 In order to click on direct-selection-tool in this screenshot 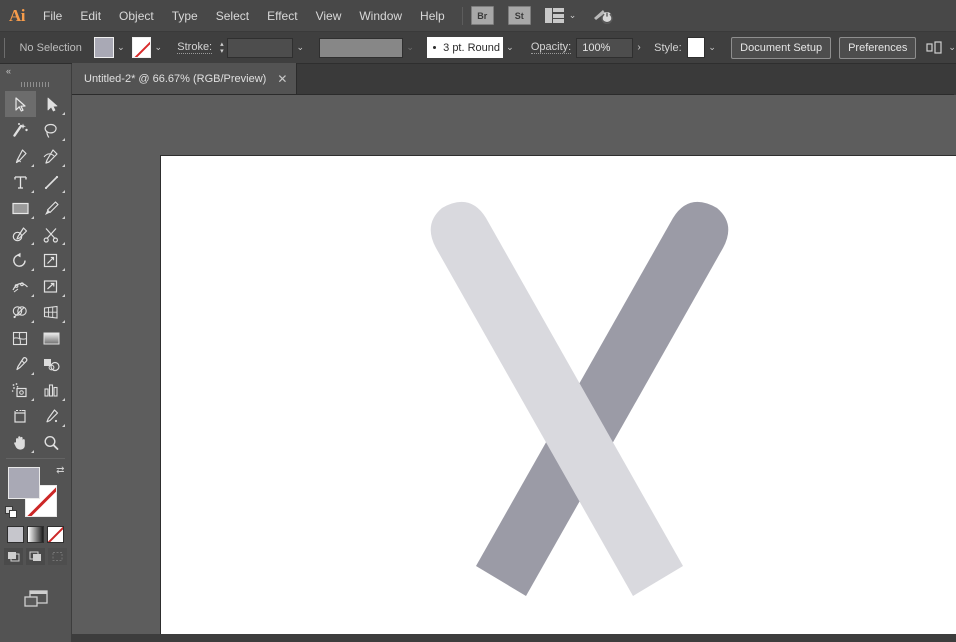, I will do `click(51, 104)`.